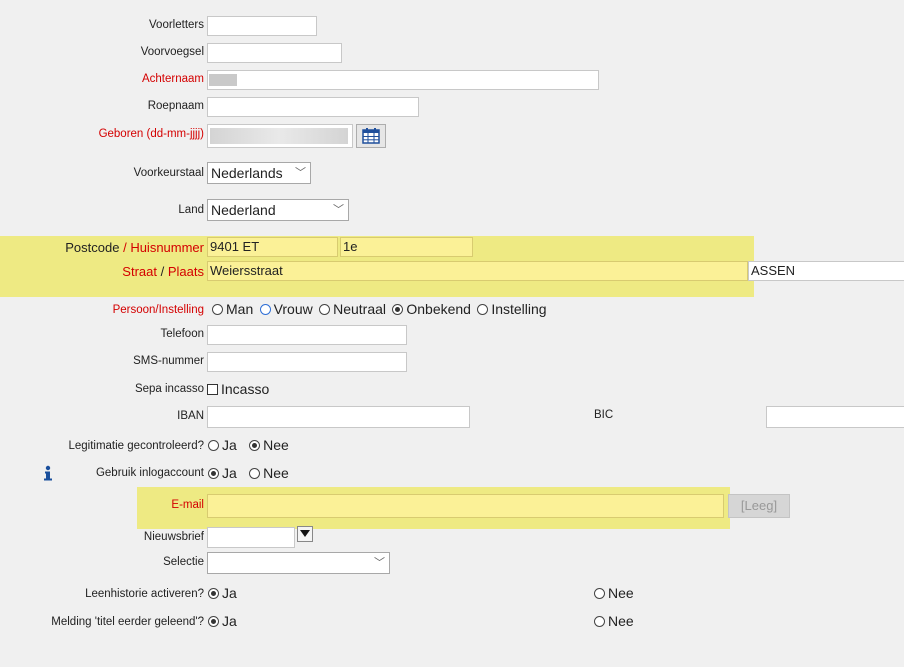 Image resolution: width=904 pixels, height=667 pixels. Describe the element at coordinates (224, 445) in the screenshot. I see `radio-legitimatie-ja: Ja` at that location.